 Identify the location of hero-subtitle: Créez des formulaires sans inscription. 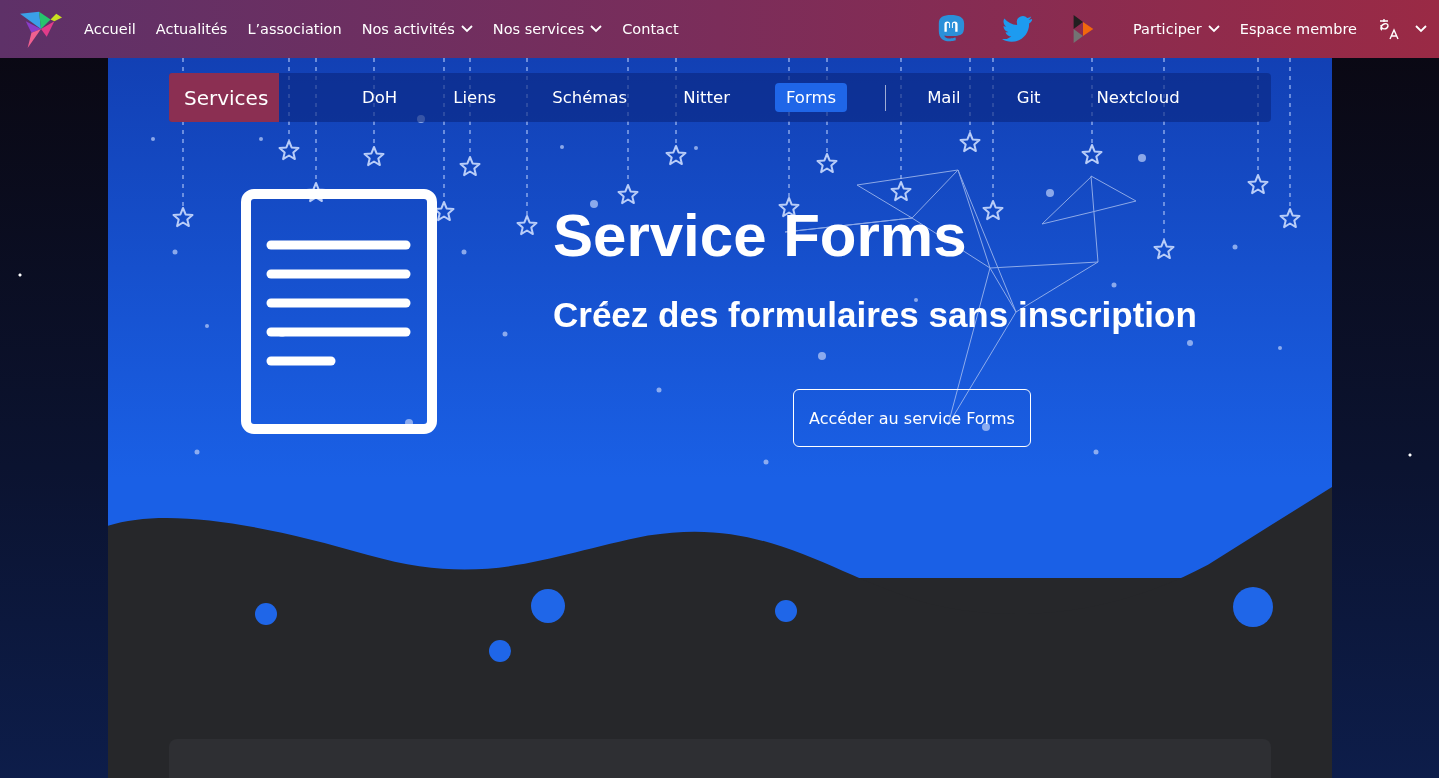
(875, 315).